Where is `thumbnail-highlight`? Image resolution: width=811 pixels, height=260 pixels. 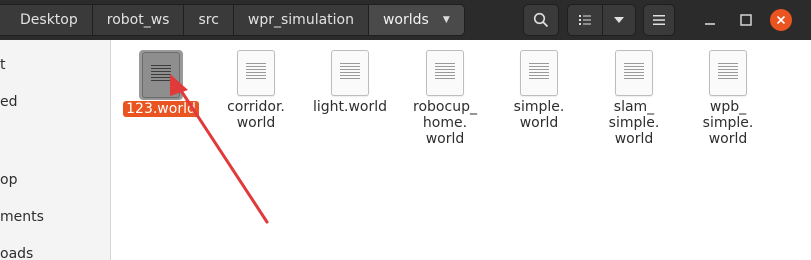 thumbnail-highlight is located at coordinates (161, 75).